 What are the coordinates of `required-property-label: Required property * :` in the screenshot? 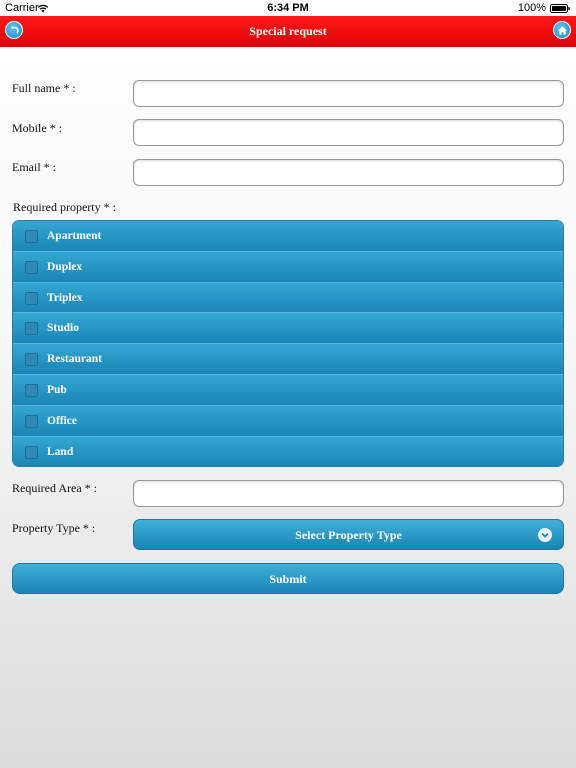 It's located at (64, 207).